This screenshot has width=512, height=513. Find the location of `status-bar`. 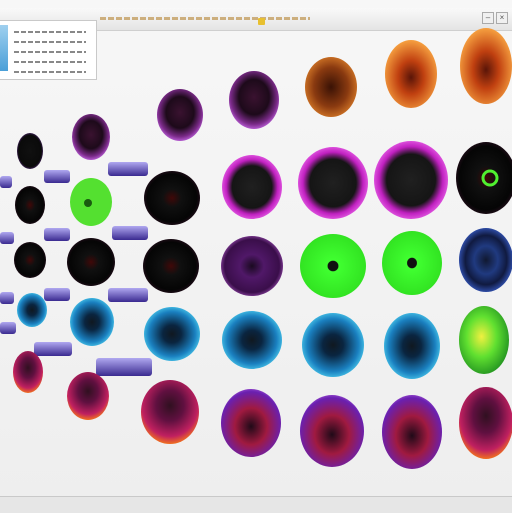

status-bar is located at coordinates (256, 504).